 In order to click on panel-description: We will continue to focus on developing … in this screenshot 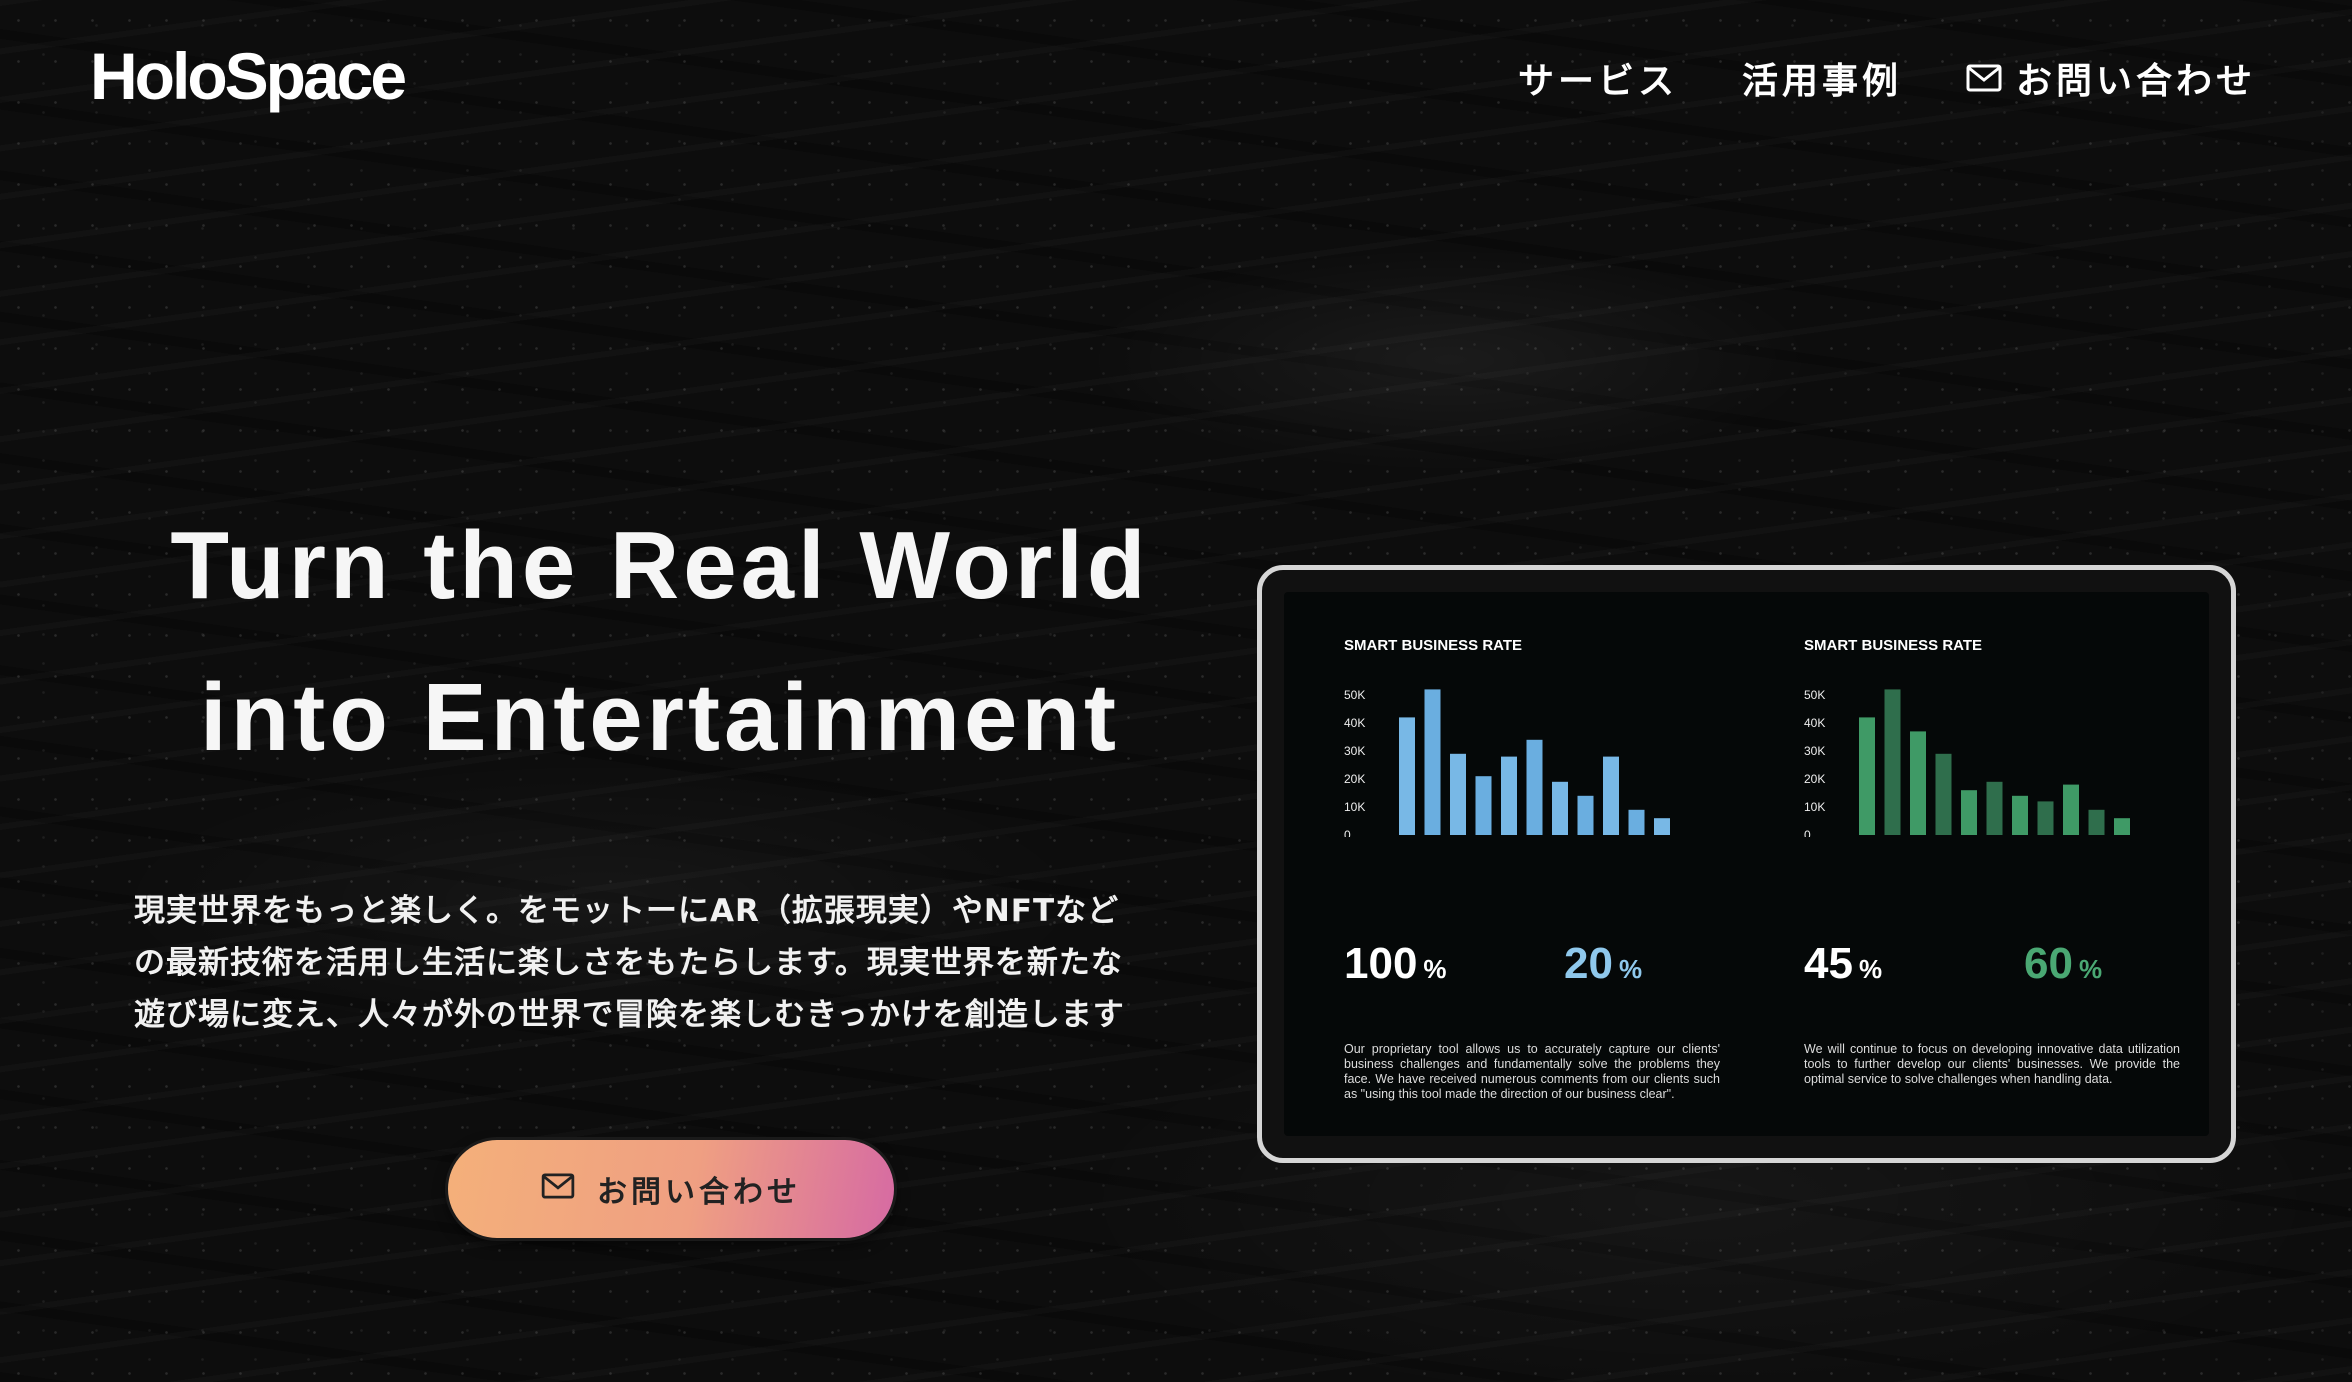, I will do `click(1992, 1064)`.